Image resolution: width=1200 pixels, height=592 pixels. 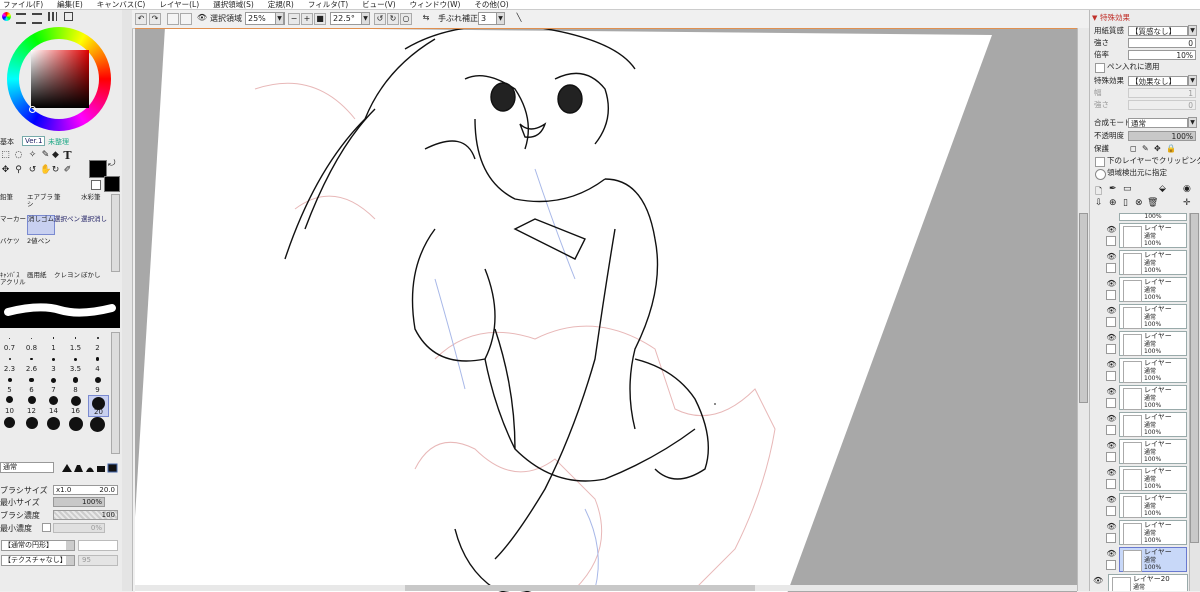 I want to click on size-grid-scroll, so click(x=115, y=393).